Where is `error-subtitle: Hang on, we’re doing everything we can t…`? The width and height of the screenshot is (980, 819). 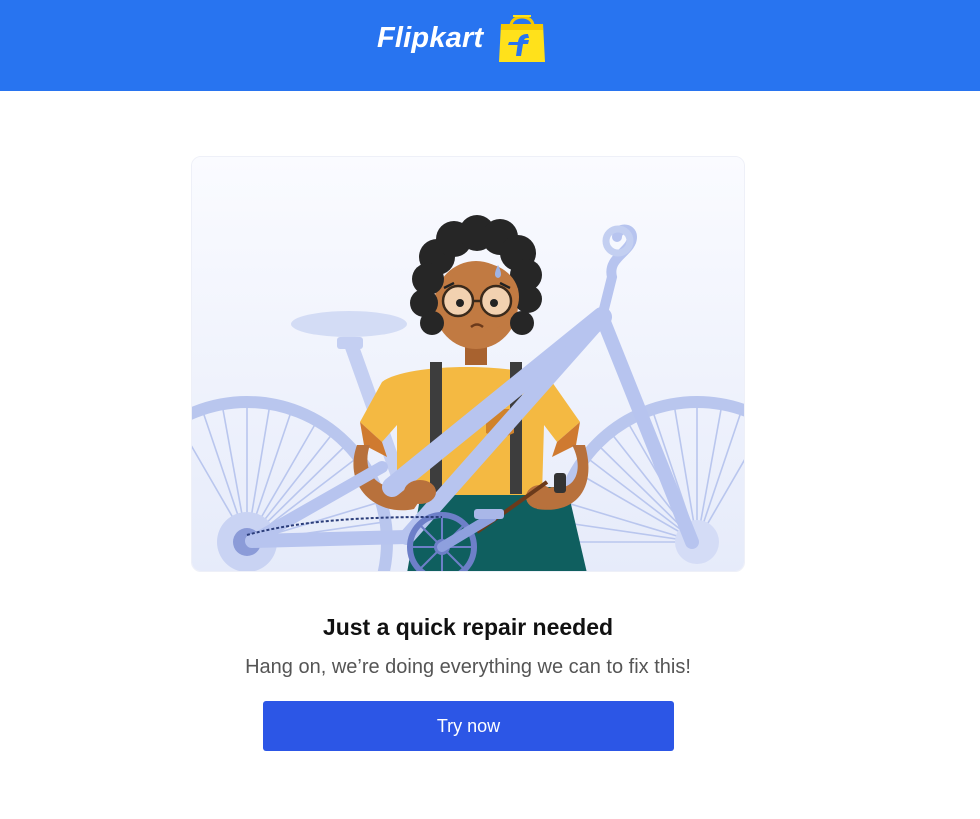
error-subtitle: Hang on, we’re doing everything we can t… is located at coordinates (468, 667).